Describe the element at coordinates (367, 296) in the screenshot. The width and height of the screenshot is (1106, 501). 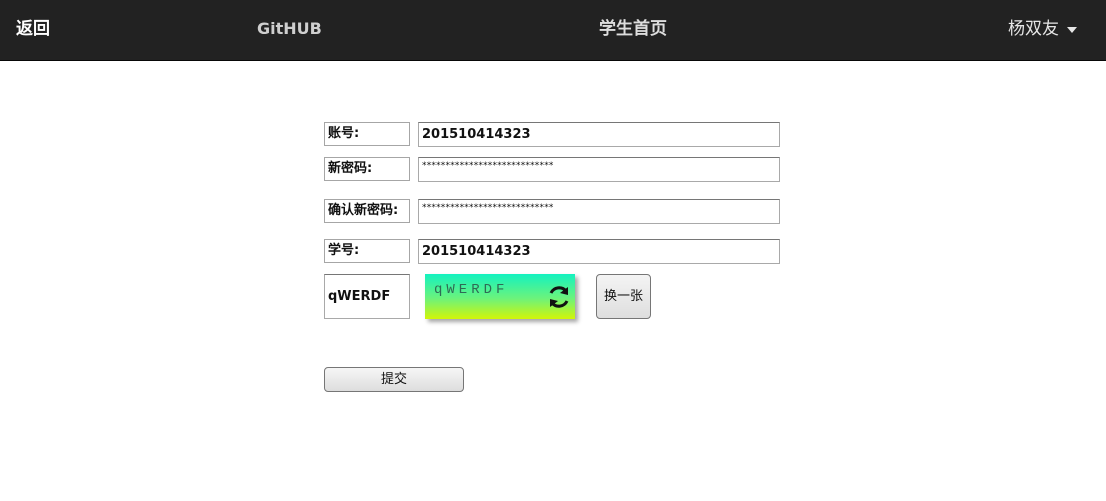
I see `captcha-input: qWERDF` at that location.